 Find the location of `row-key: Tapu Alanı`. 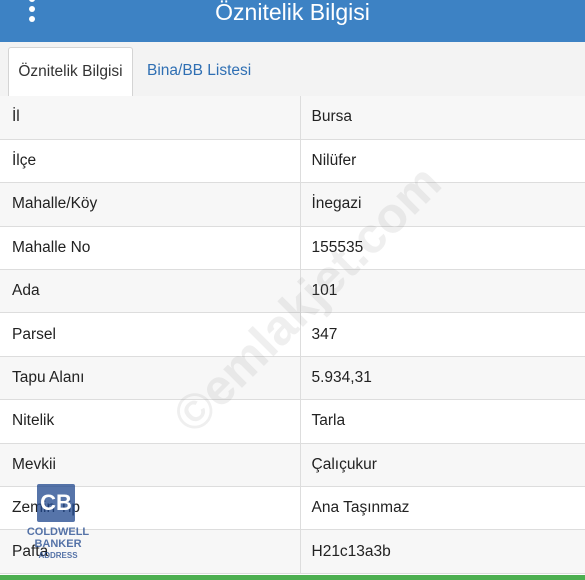

row-key: Tapu Alanı is located at coordinates (150, 378).